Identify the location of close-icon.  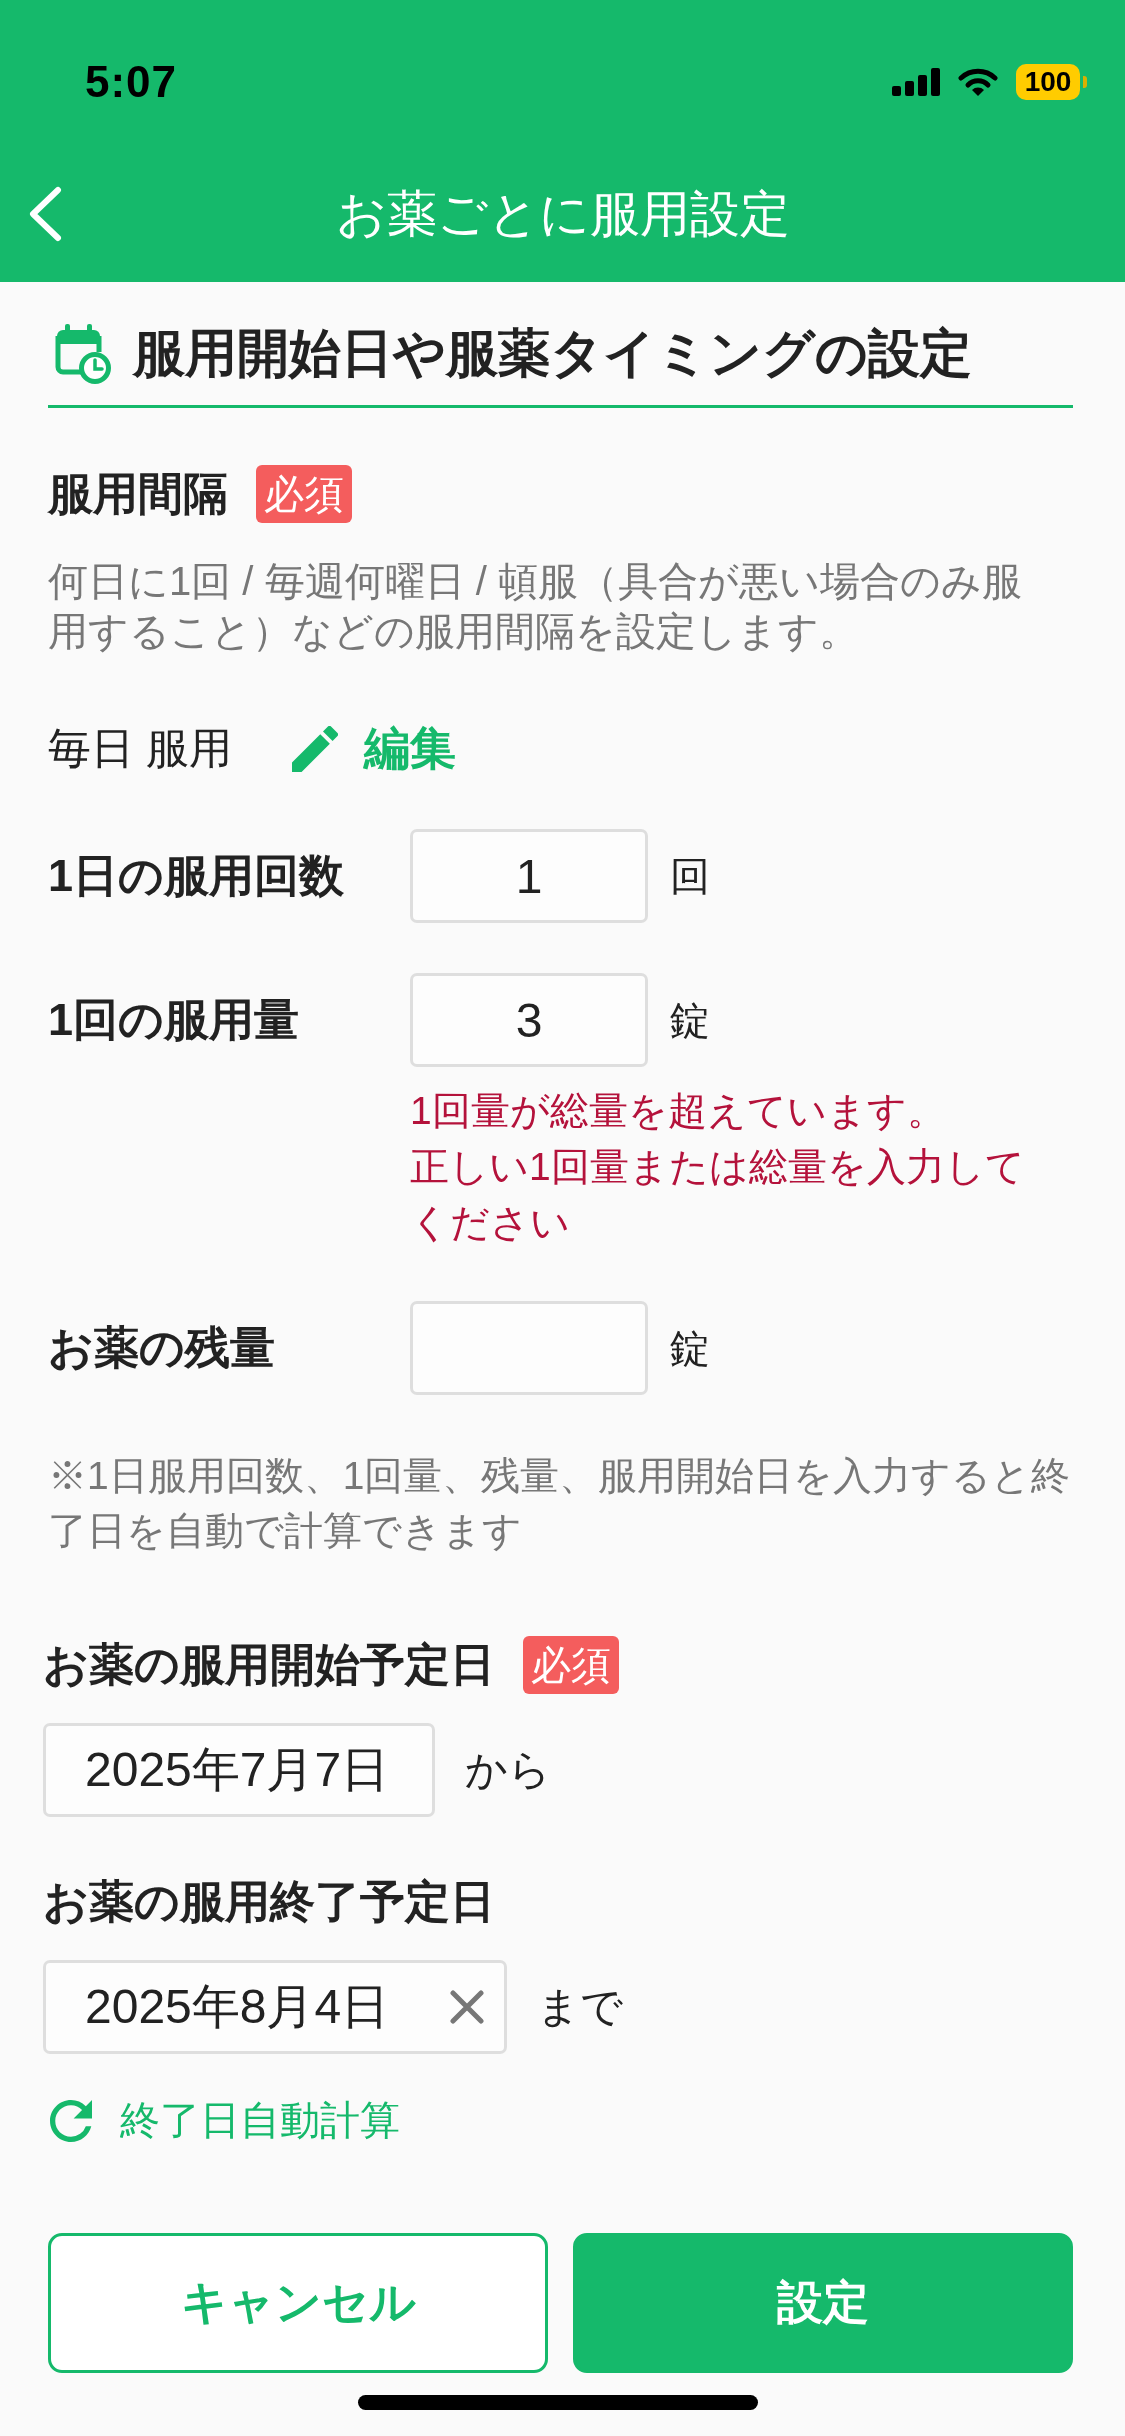
(467, 2007).